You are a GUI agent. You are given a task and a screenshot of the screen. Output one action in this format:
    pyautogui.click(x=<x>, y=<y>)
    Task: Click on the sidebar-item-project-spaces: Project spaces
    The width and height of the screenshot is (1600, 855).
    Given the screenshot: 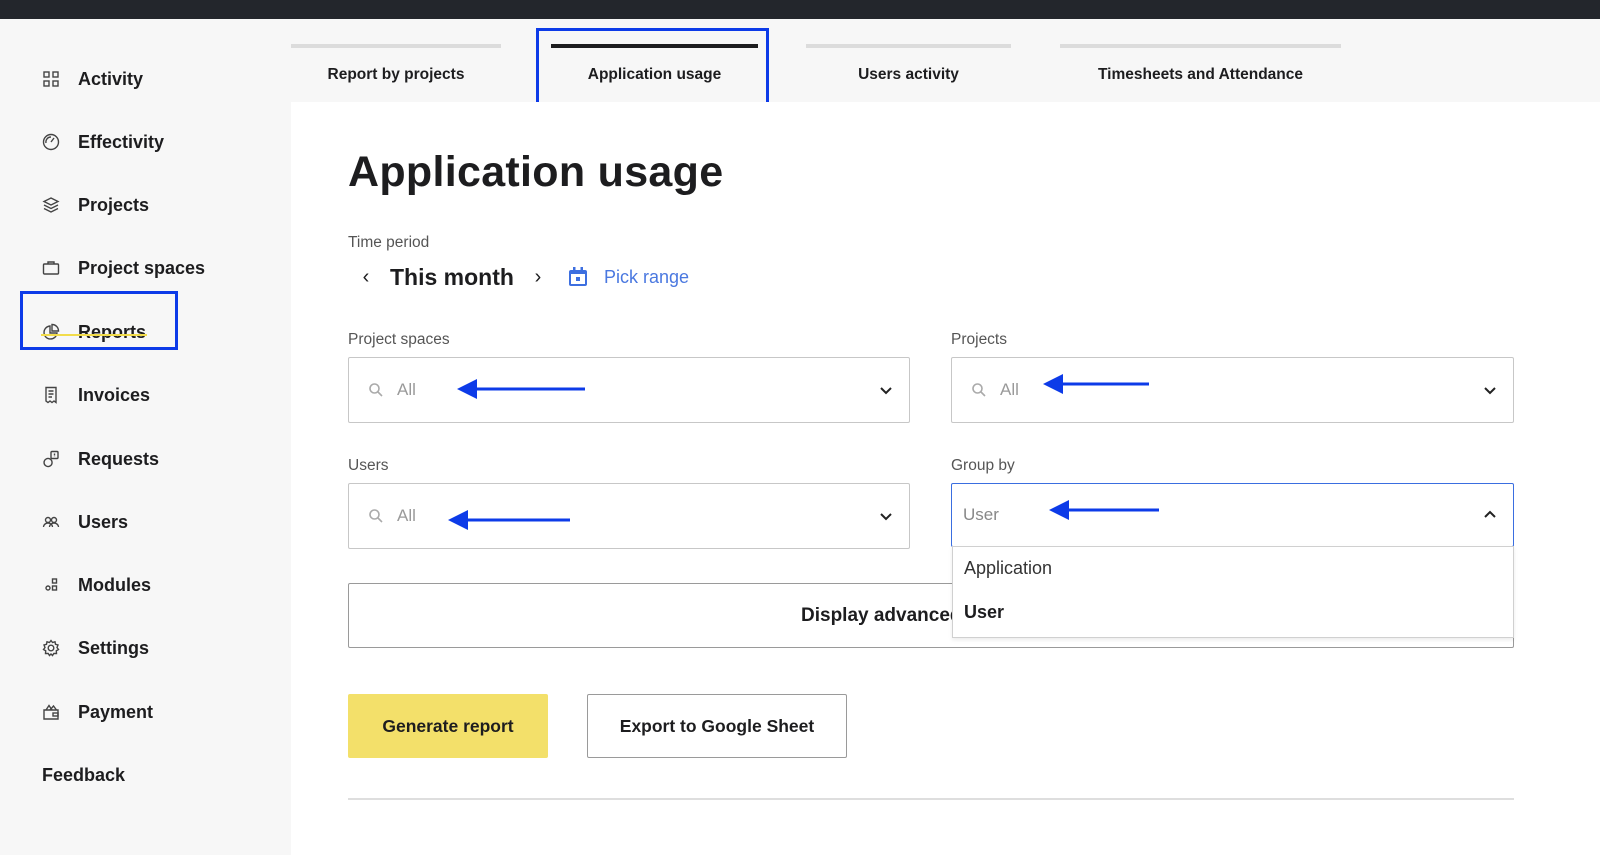 What is the action you would take?
    pyautogui.click(x=122, y=268)
    